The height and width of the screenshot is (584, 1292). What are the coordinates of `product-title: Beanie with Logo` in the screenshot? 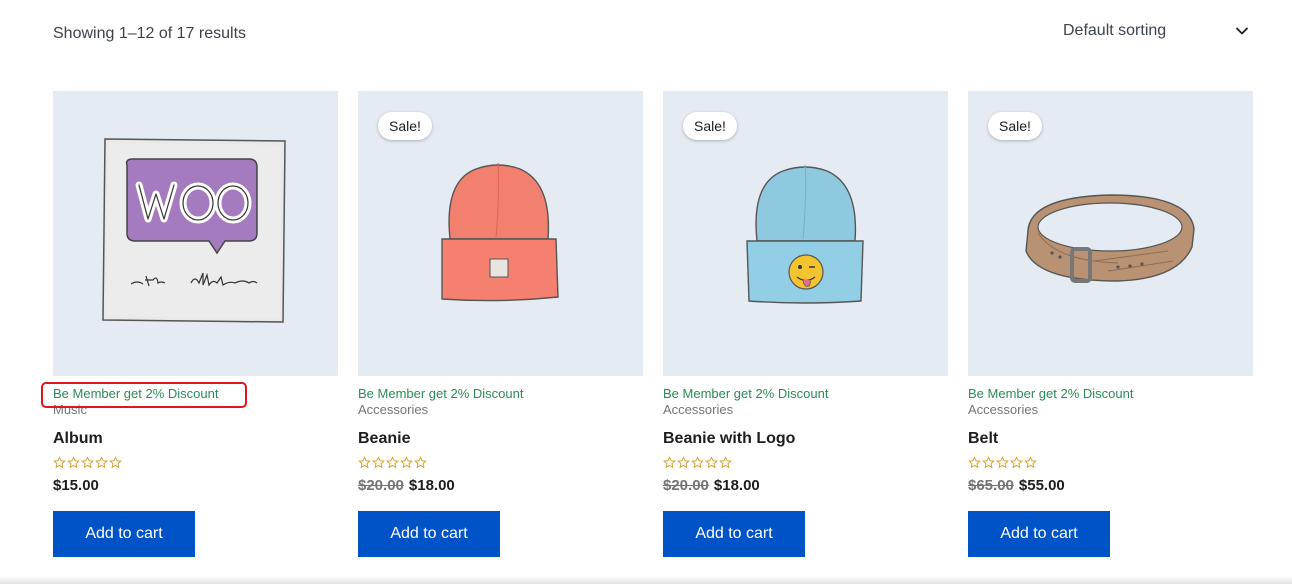 It's located at (805, 439).